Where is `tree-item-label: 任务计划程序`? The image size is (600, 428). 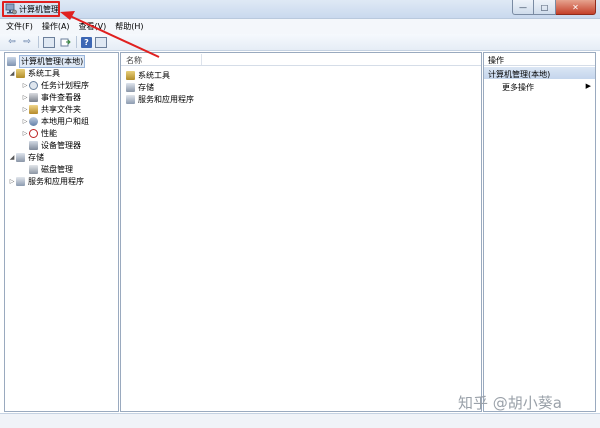
tree-item-label: 任务计划程序 is located at coordinates (65, 85).